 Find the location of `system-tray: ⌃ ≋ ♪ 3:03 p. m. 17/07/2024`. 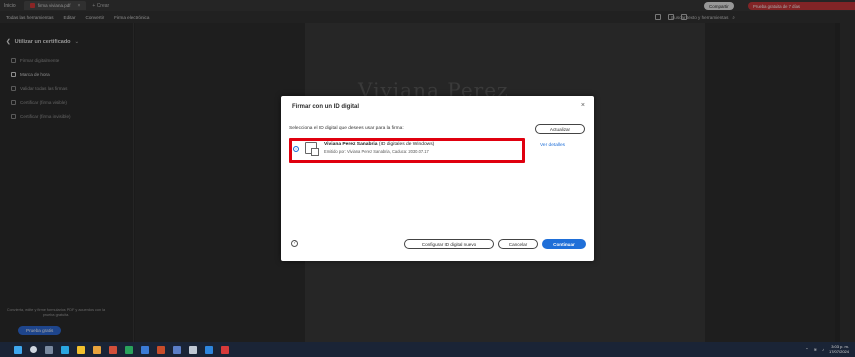

system-tray: ⌃ ≋ ♪ 3:03 p. m. 17/07/2024 is located at coordinates (827, 349).